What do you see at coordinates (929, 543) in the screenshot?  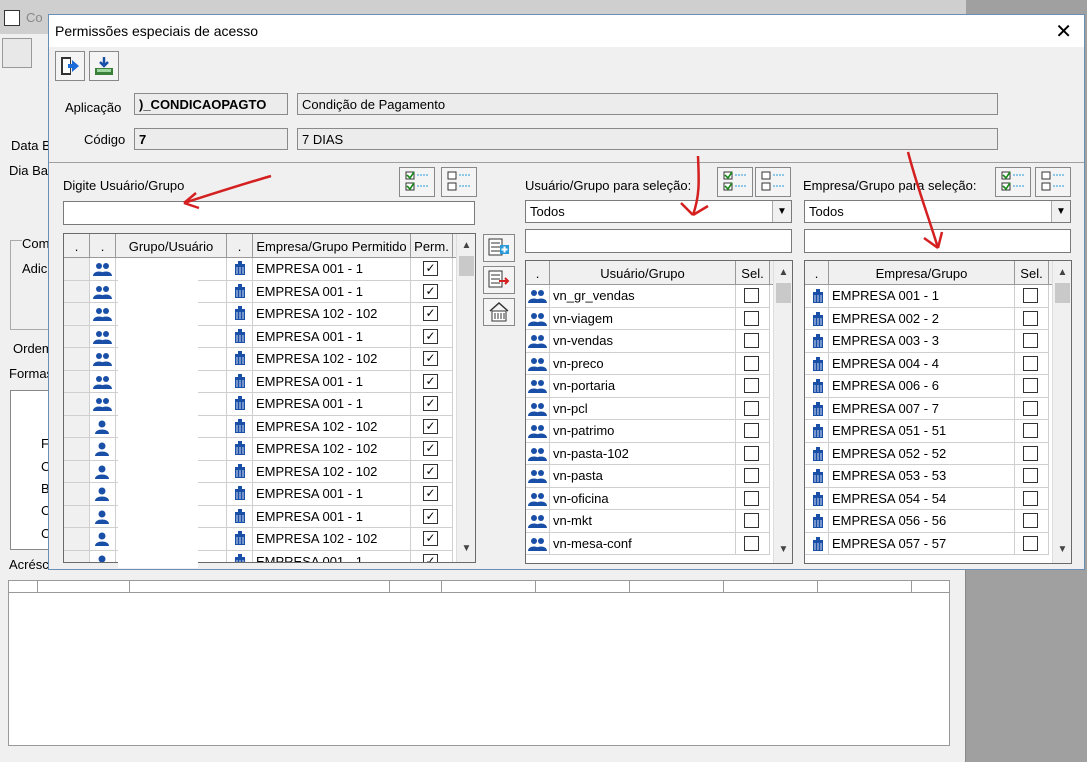 I see `table-row: EMPRESA 057 - 57` at bounding box center [929, 543].